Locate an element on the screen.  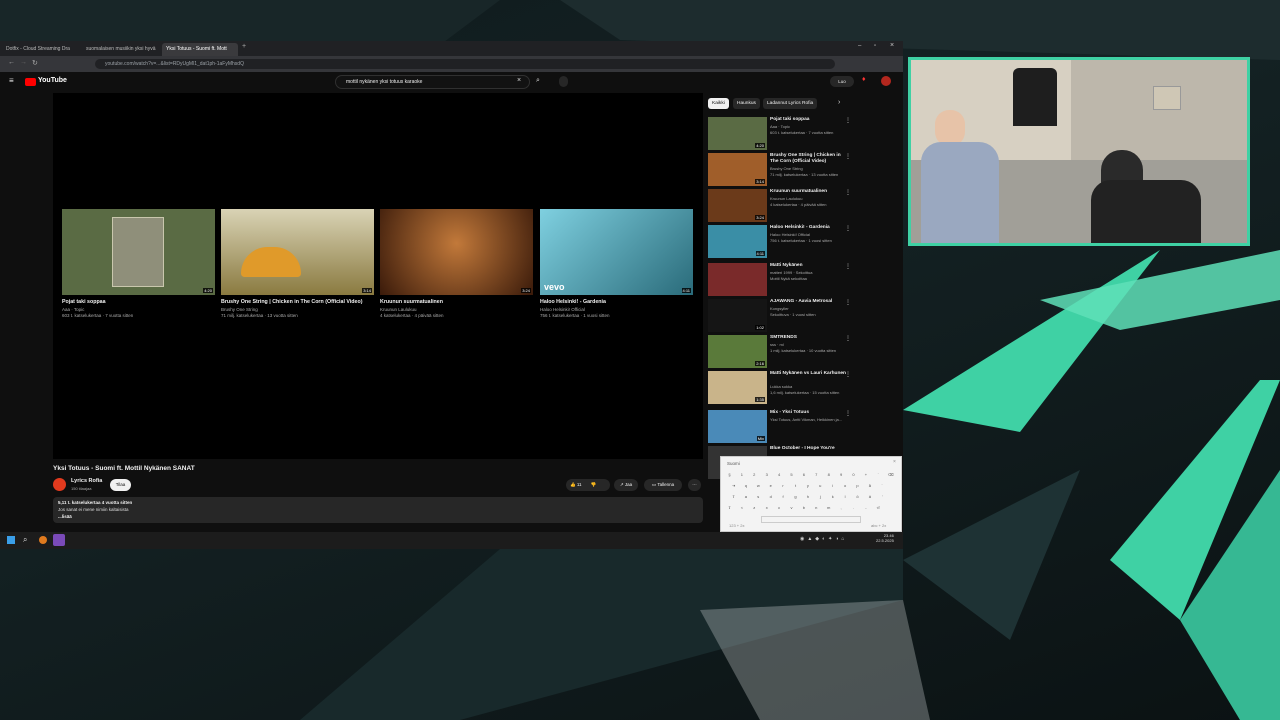
keyboard-key: o is located at coordinates (845, 486).